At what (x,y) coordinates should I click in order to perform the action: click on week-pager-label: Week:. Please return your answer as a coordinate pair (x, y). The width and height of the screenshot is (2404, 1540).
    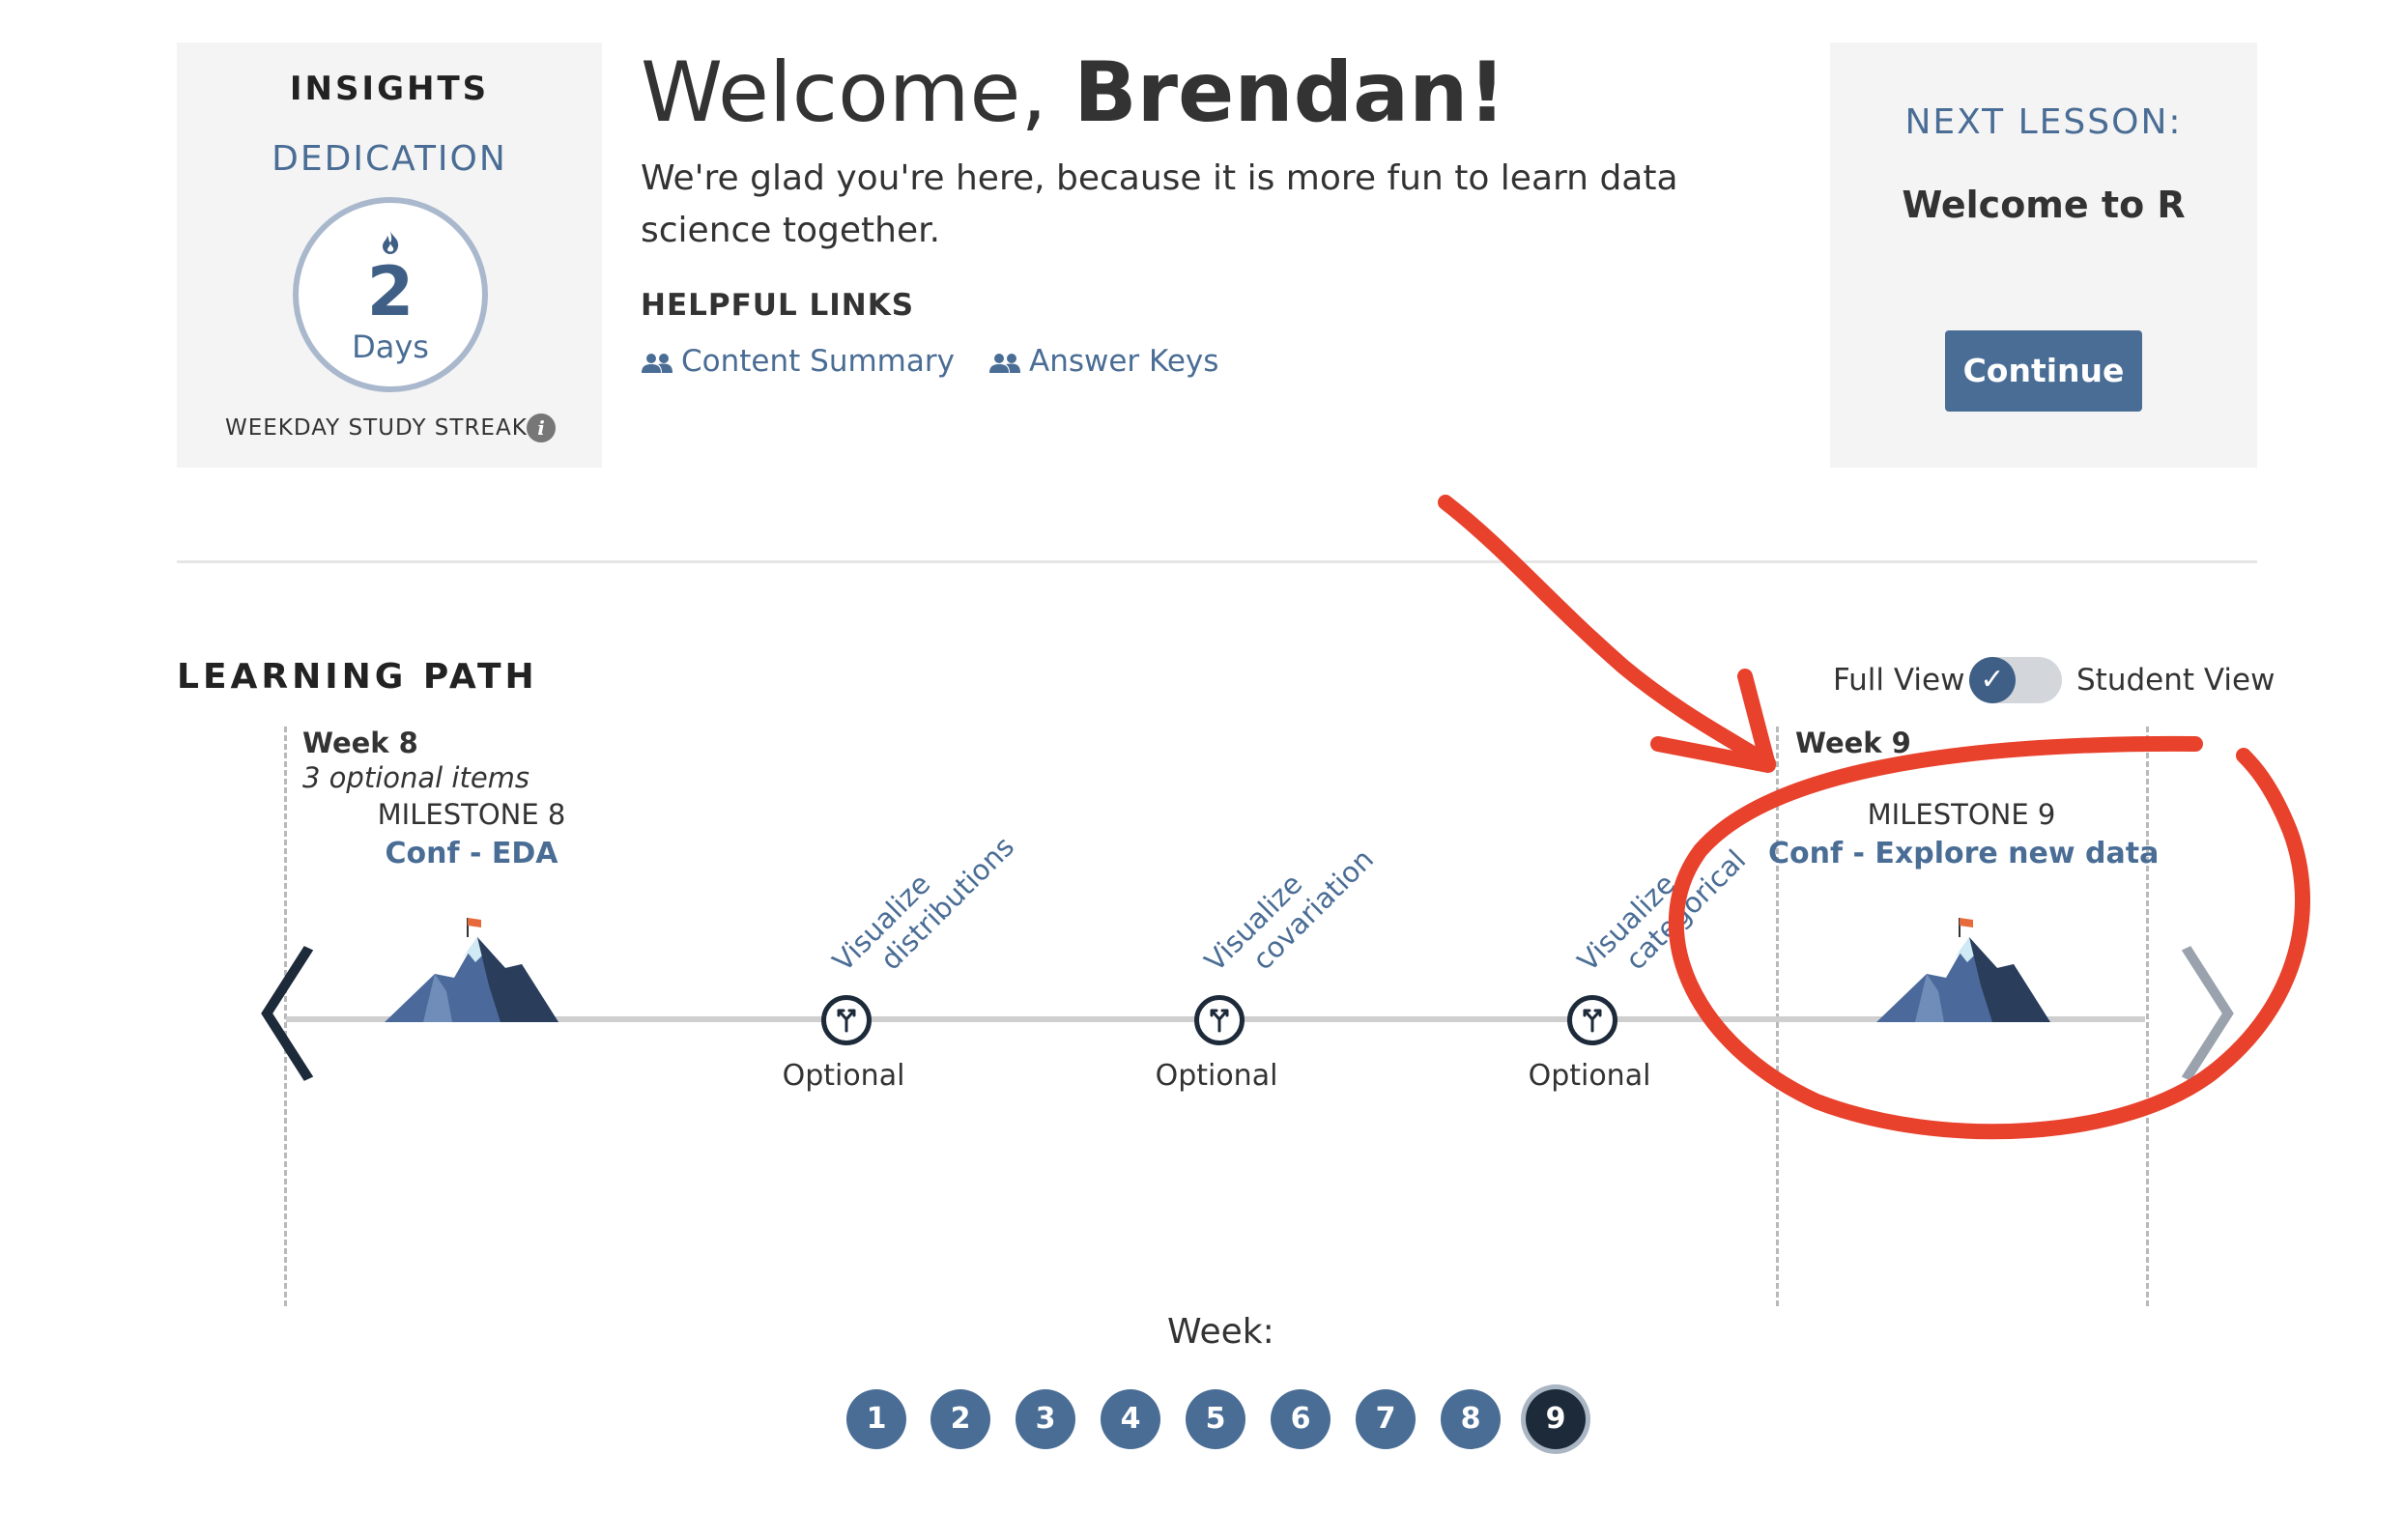
    Looking at the image, I should click on (1220, 1332).